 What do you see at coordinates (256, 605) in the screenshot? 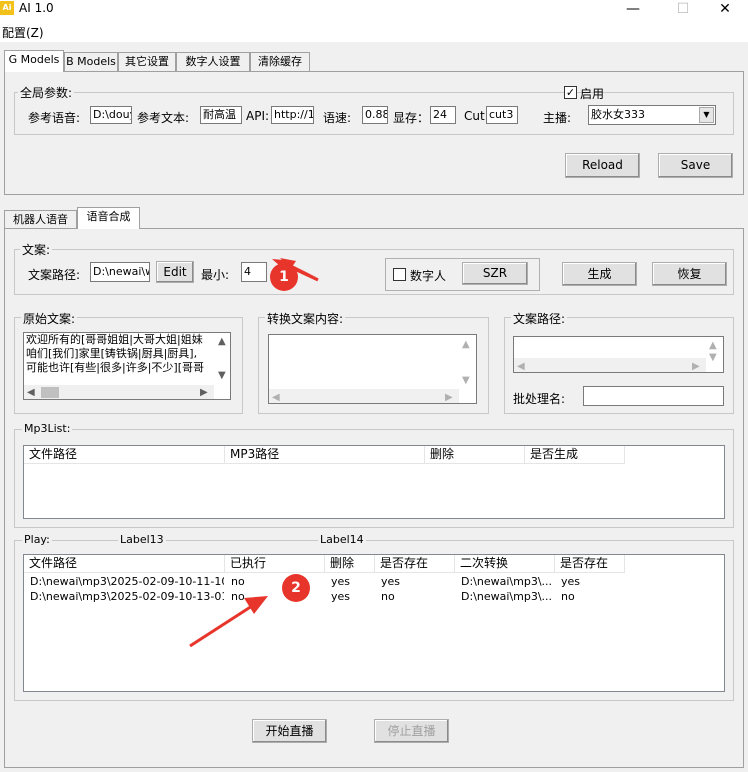
I see `annotation-arrow-2-head` at bounding box center [256, 605].